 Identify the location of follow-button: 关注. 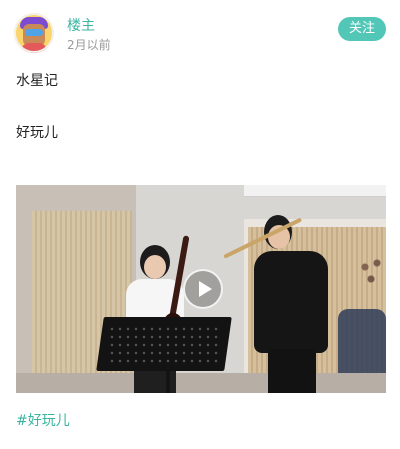
(362, 29).